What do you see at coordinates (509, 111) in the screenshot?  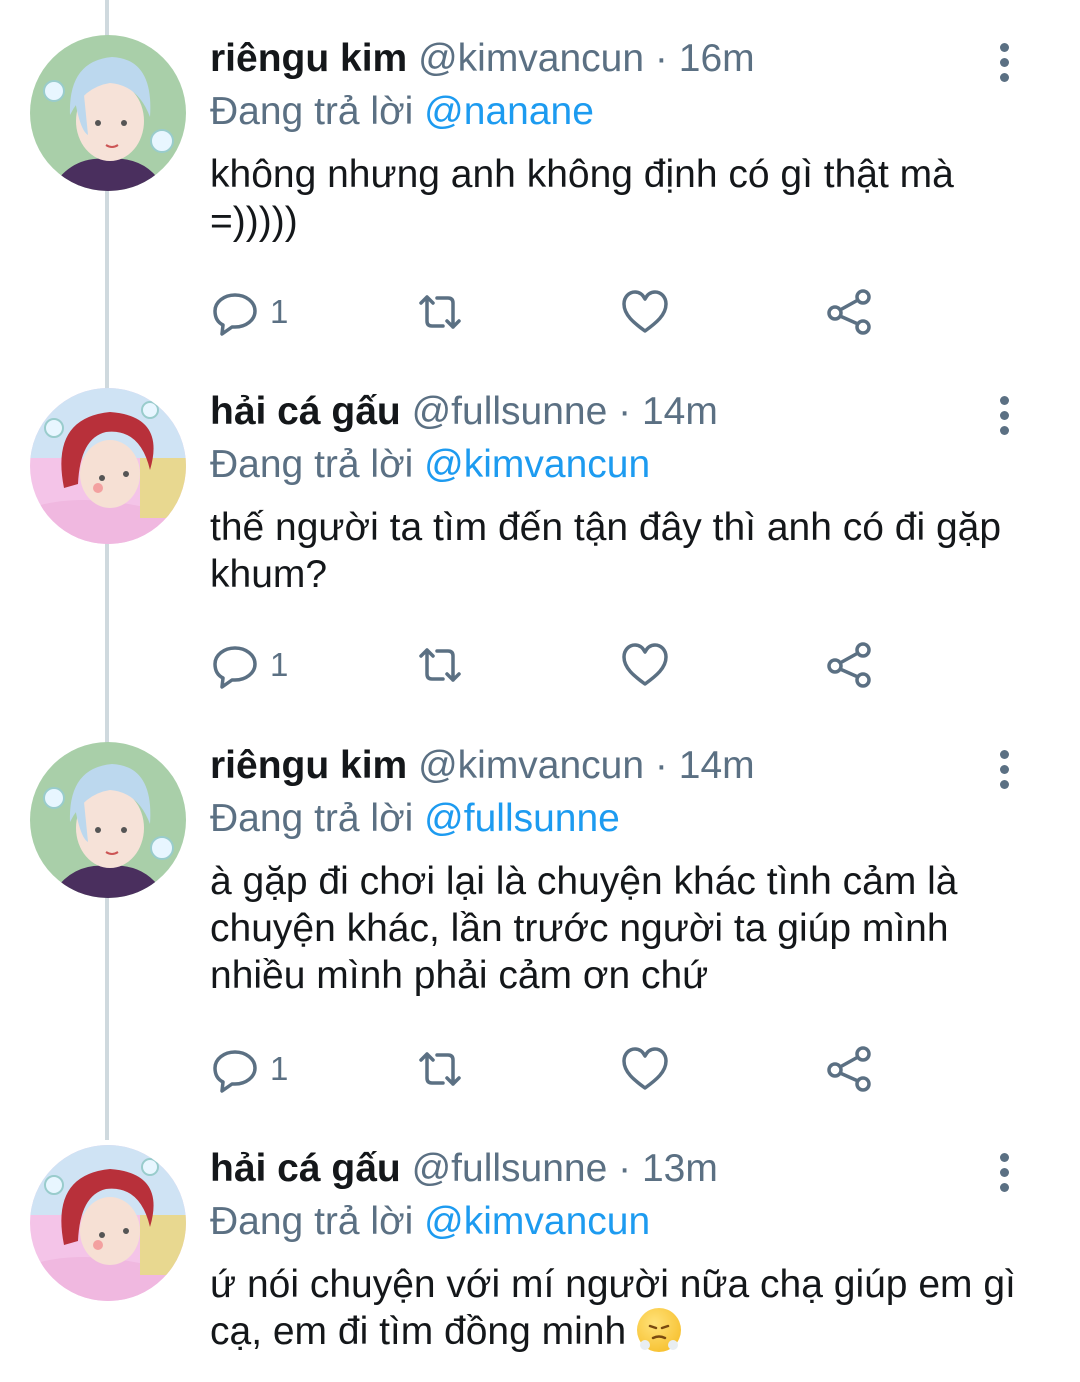 I see `mention-link: @nanane` at bounding box center [509, 111].